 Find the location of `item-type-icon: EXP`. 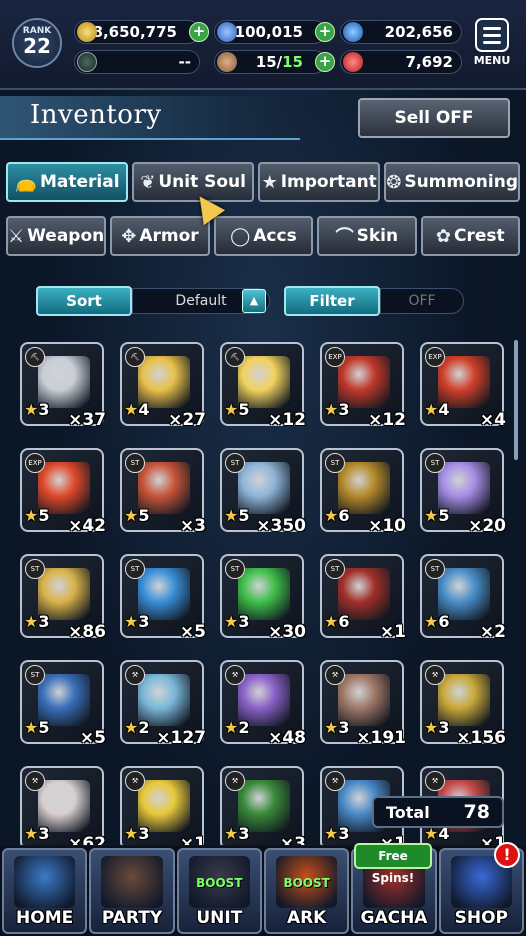

item-type-icon: EXP is located at coordinates (335, 357).